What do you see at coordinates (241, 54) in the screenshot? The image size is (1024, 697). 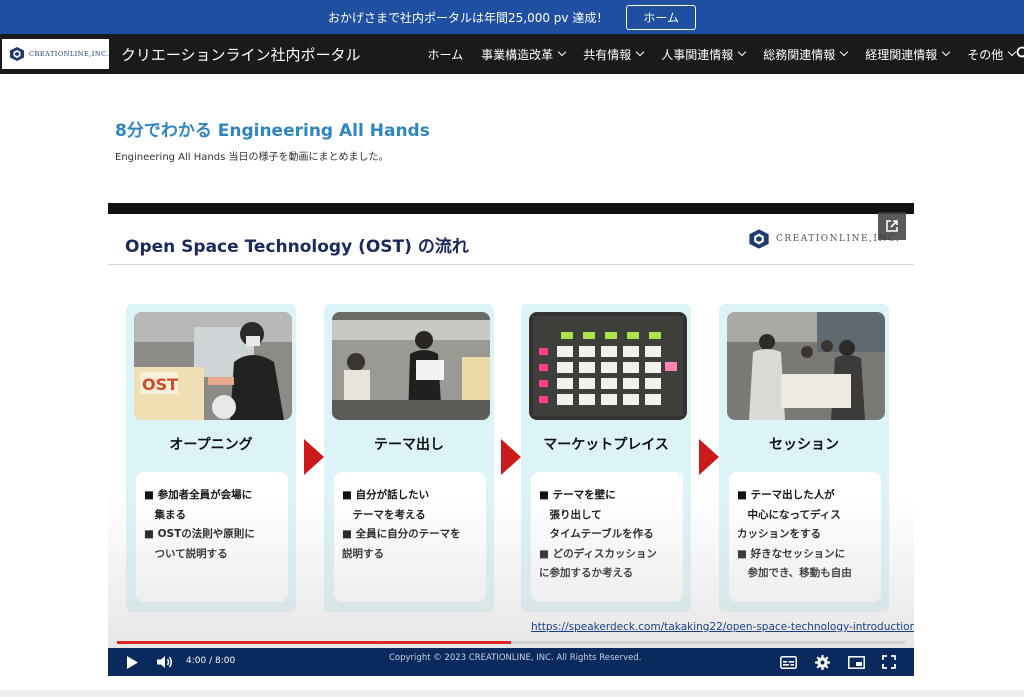 I see `site-title: クリエーションライン社内ポータル` at bounding box center [241, 54].